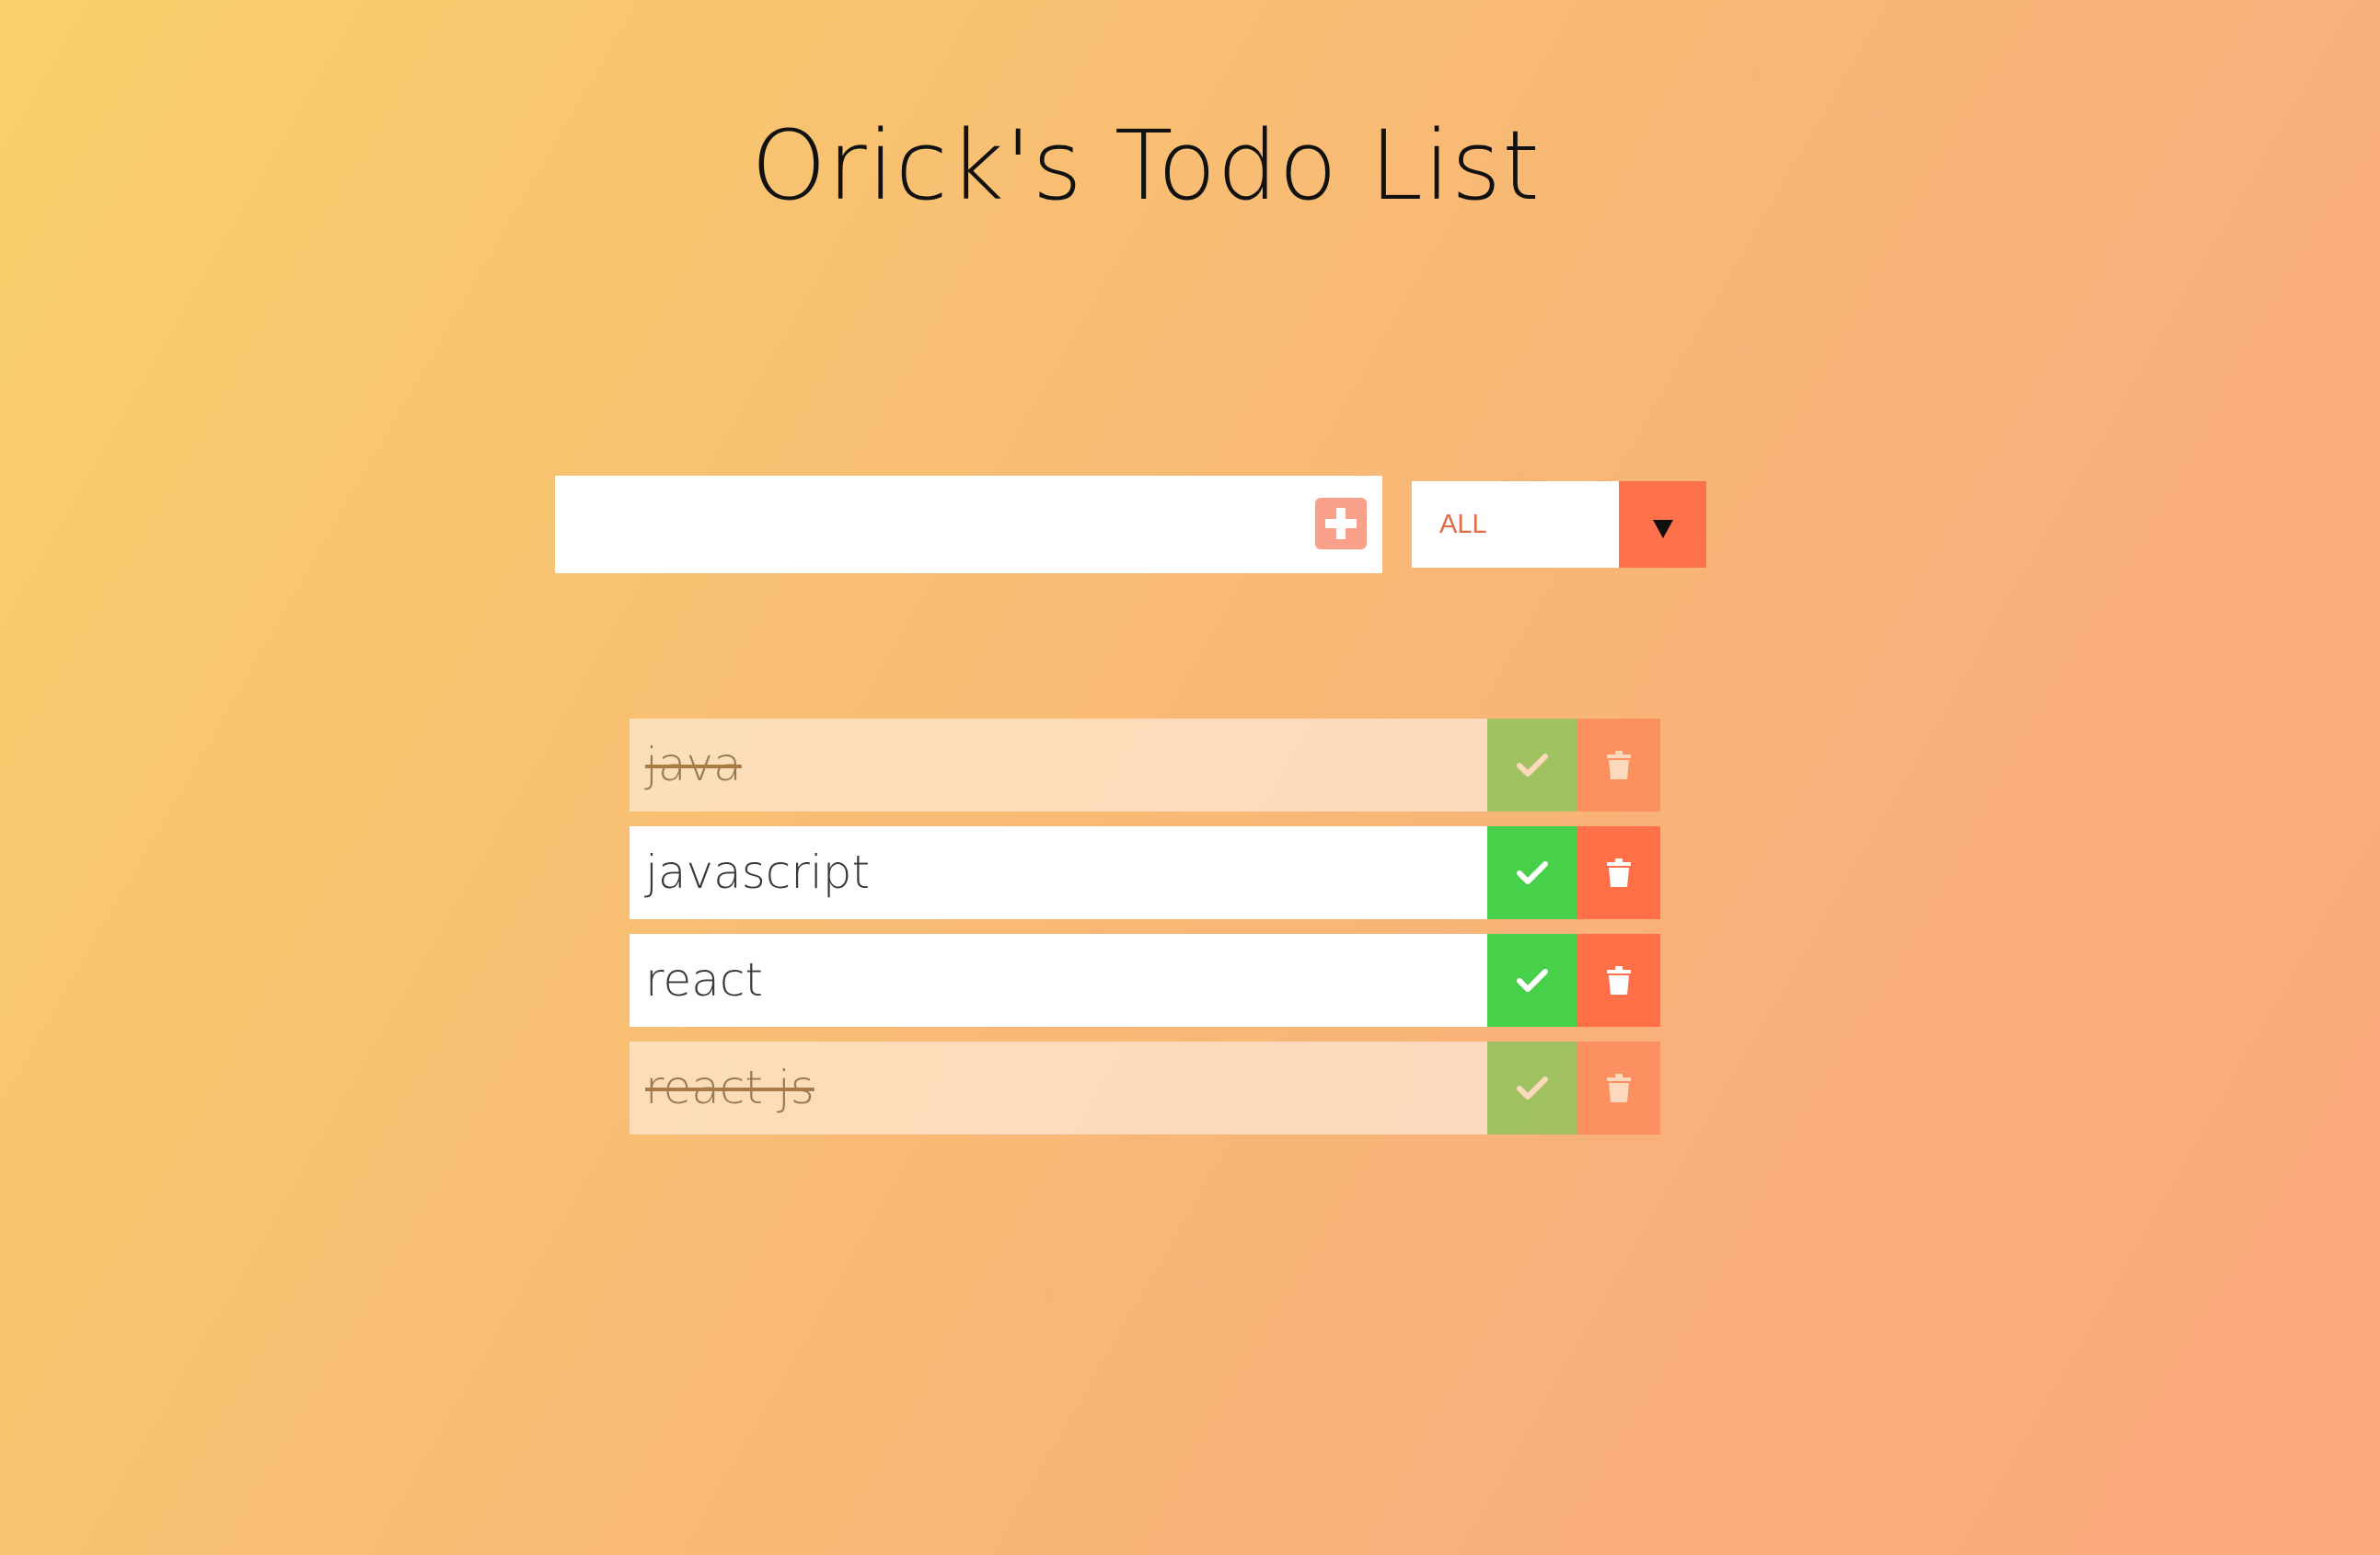  What do you see at coordinates (730, 1087) in the screenshot?
I see `todo-text: react js` at bounding box center [730, 1087].